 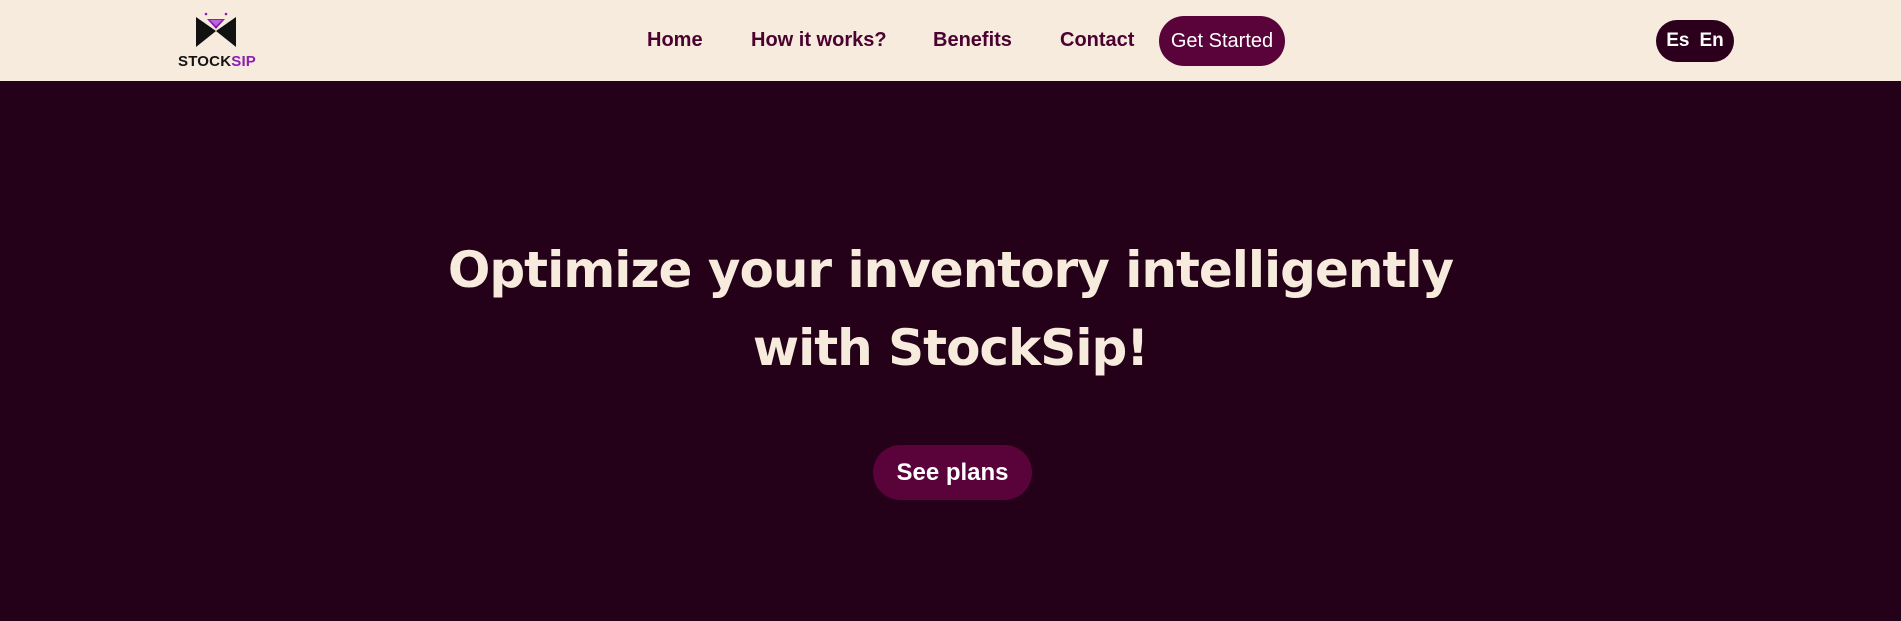 I want to click on get-started-button: Get Started, so click(x=1222, y=41).